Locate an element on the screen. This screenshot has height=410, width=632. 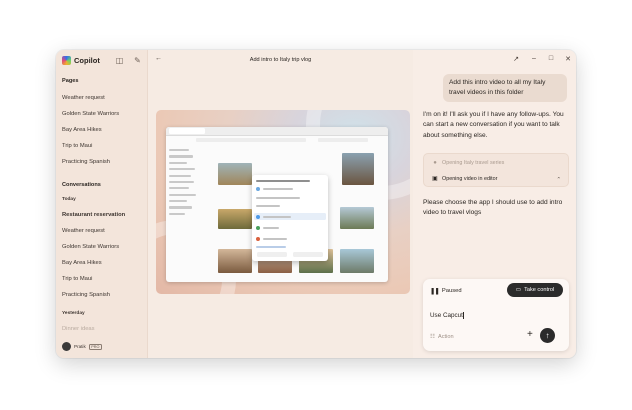
explorer-titlebar is located at coordinates (277, 131).